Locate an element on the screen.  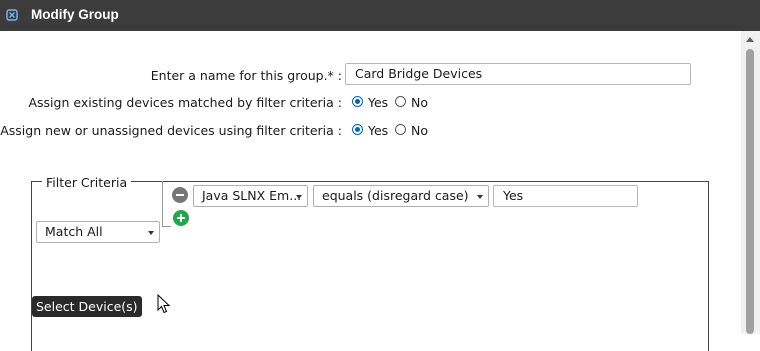
match-mode-value: Match All is located at coordinates (74, 231).